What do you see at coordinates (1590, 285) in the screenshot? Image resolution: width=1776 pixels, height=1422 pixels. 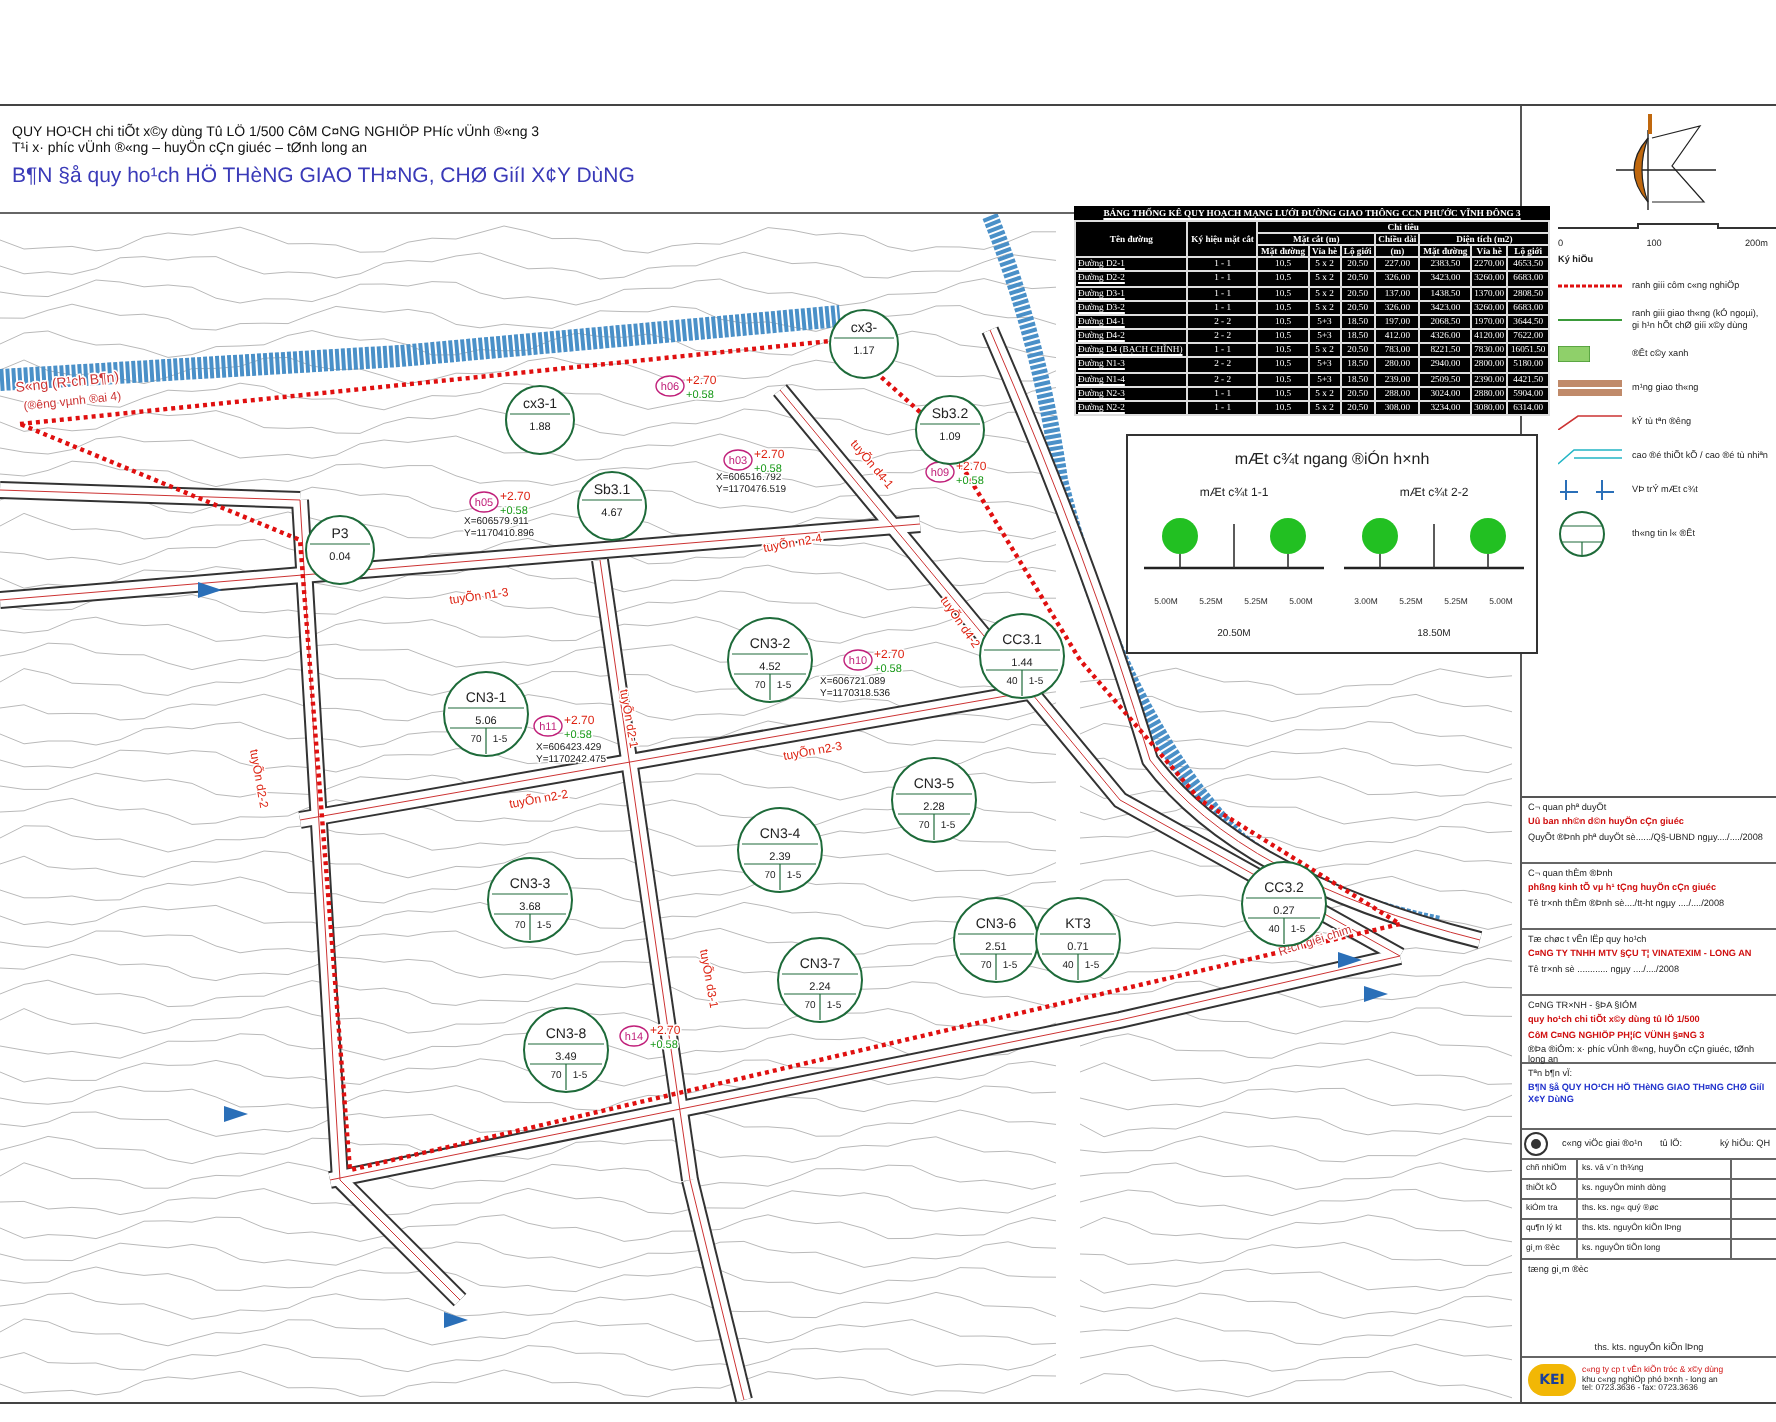 I see `boundary-line-symbol` at bounding box center [1590, 285].